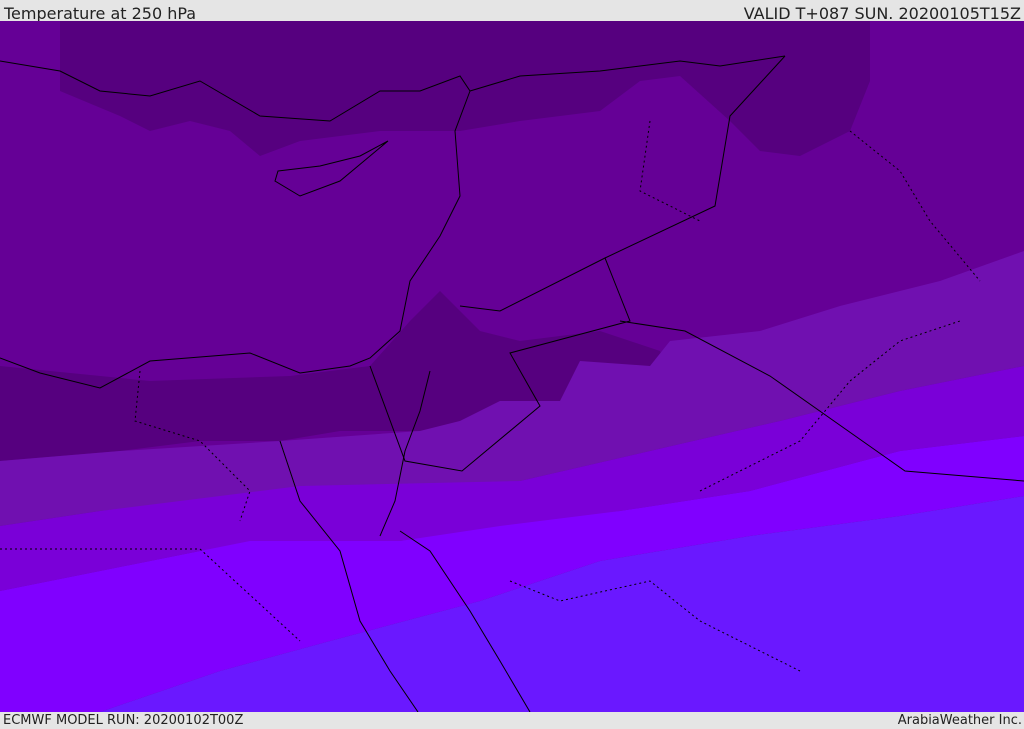  What do you see at coordinates (123, 720) in the screenshot?
I see `model-run: ECMWF MODEL RUN: 20200102T00Z` at bounding box center [123, 720].